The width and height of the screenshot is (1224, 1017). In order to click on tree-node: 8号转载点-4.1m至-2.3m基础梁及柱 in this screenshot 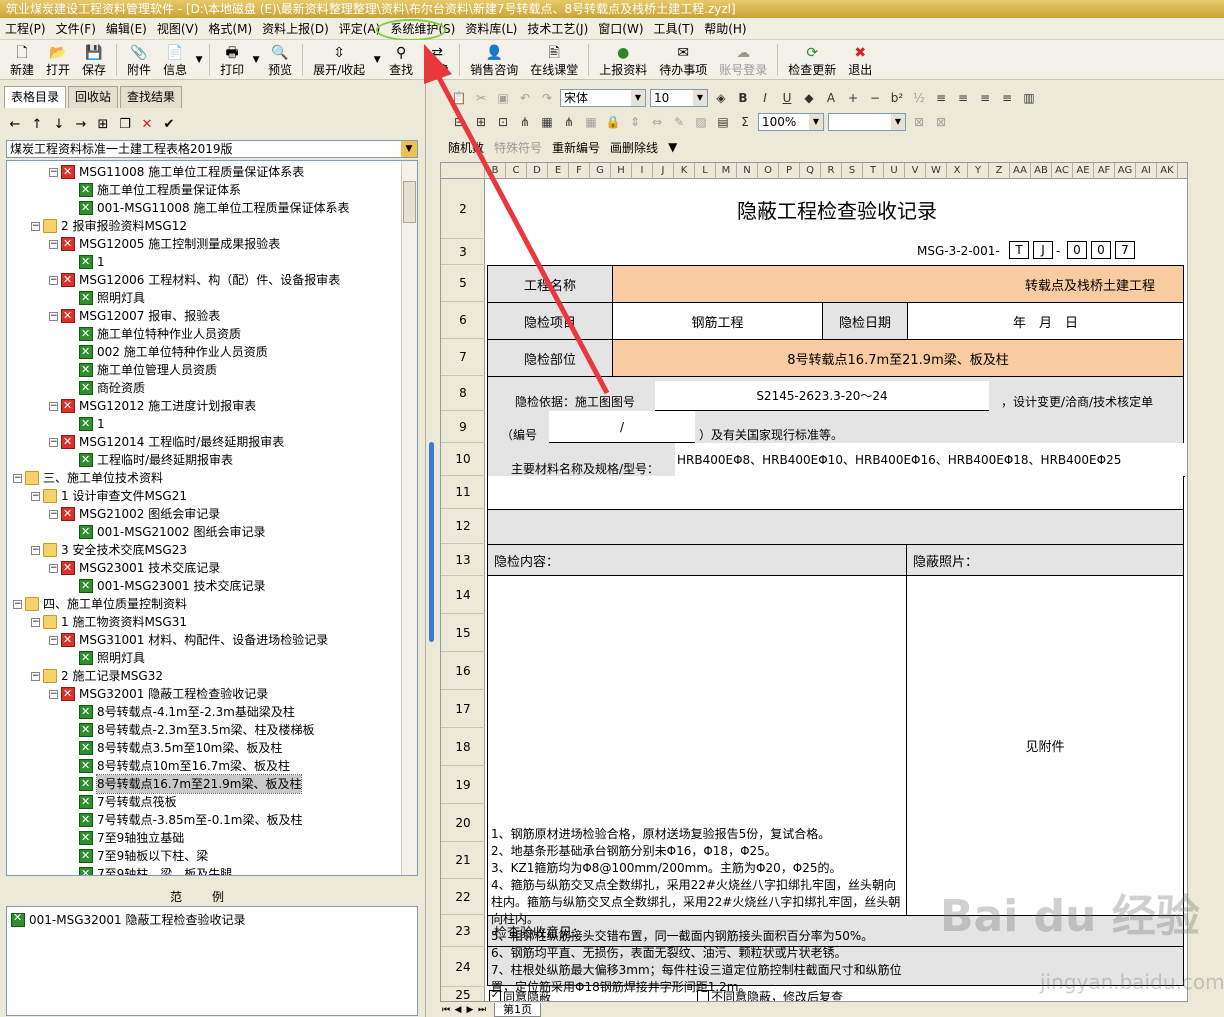, I will do `click(181, 712)`.